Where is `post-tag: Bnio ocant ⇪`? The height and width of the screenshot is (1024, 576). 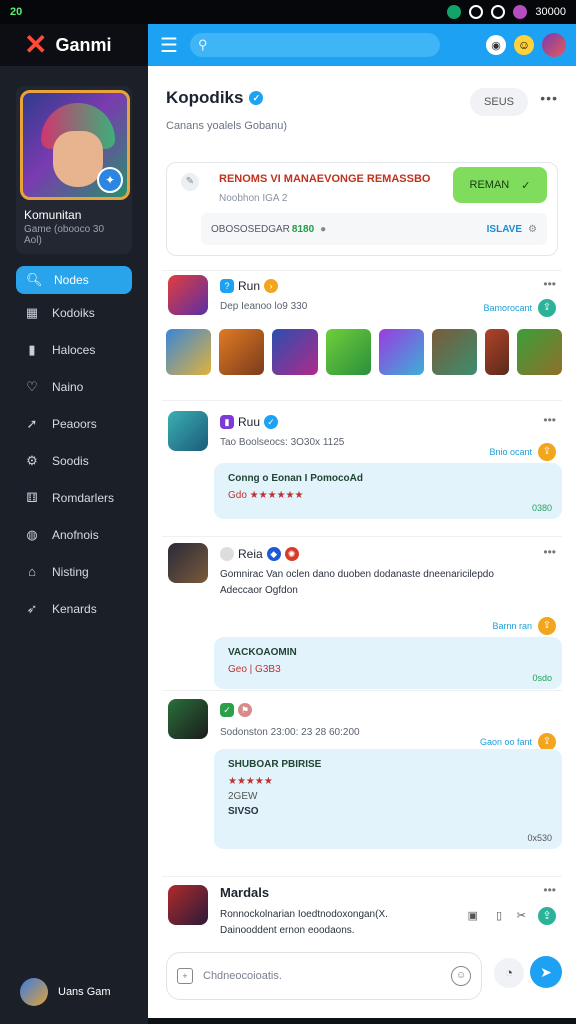
post-tag: Bnio ocant ⇪ is located at coordinates (522, 452).